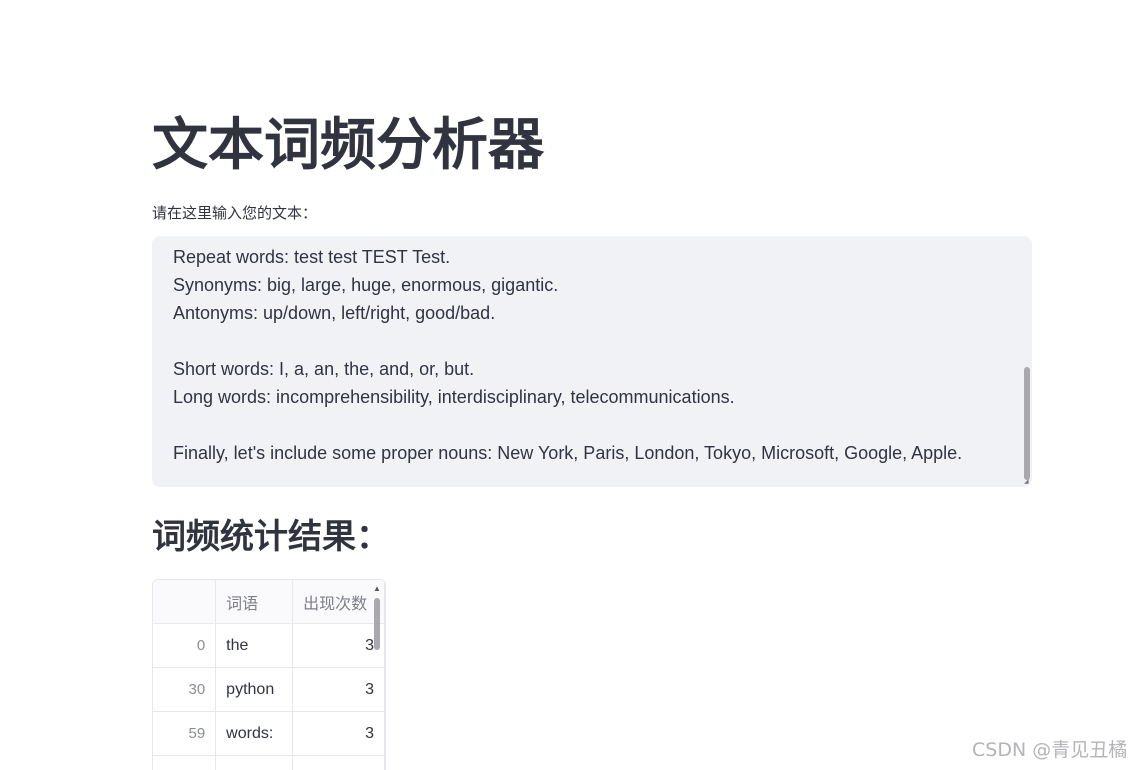 This screenshot has width=1147, height=770. What do you see at coordinates (254, 602) in the screenshot?
I see `word-column-header: 词语` at bounding box center [254, 602].